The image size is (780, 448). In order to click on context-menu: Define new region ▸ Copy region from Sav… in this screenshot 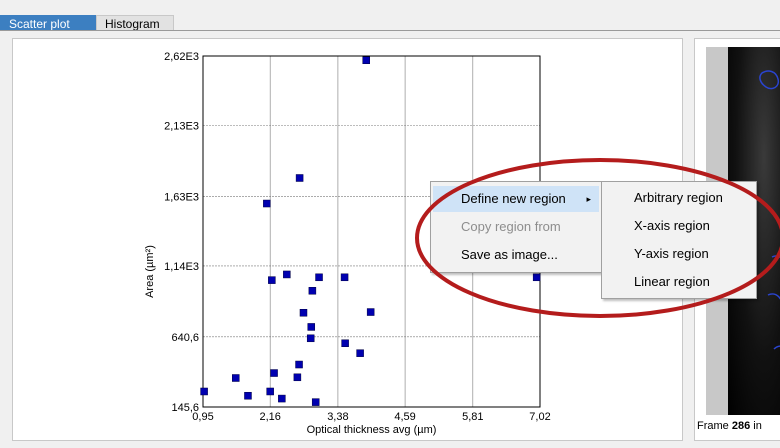, I will do `click(516, 227)`.